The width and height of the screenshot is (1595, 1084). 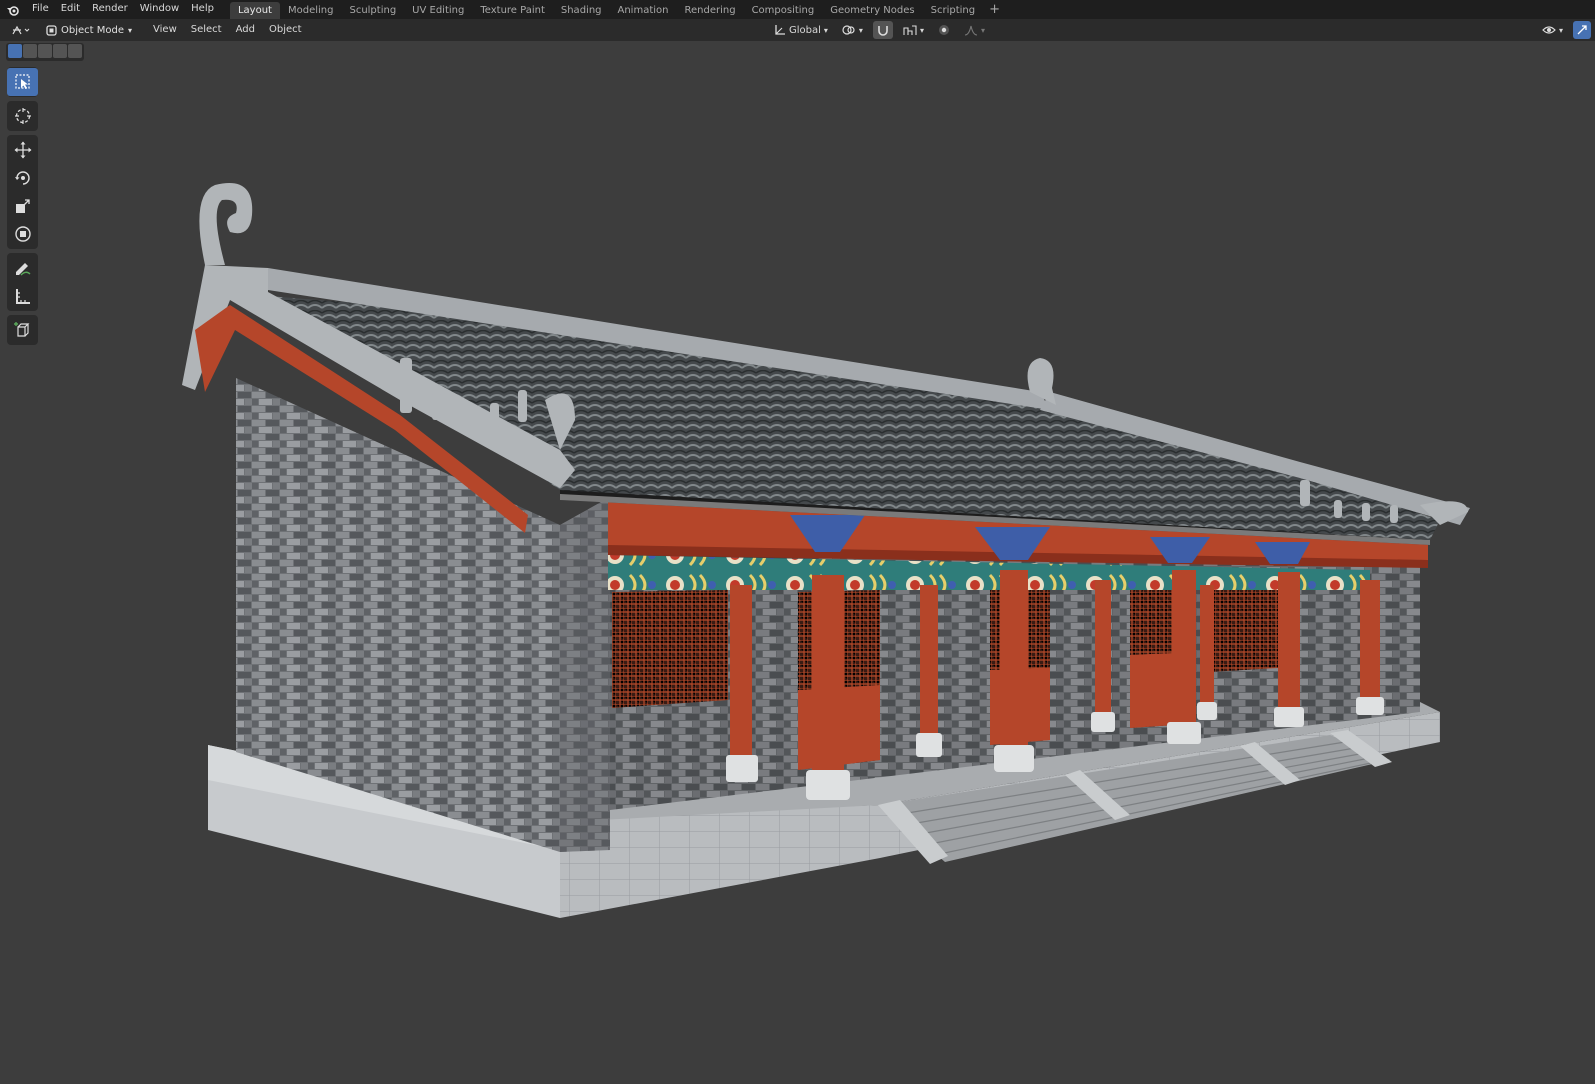 What do you see at coordinates (202, 9) in the screenshot?
I see `menu-help: Help` at bounding box center [202, 9].